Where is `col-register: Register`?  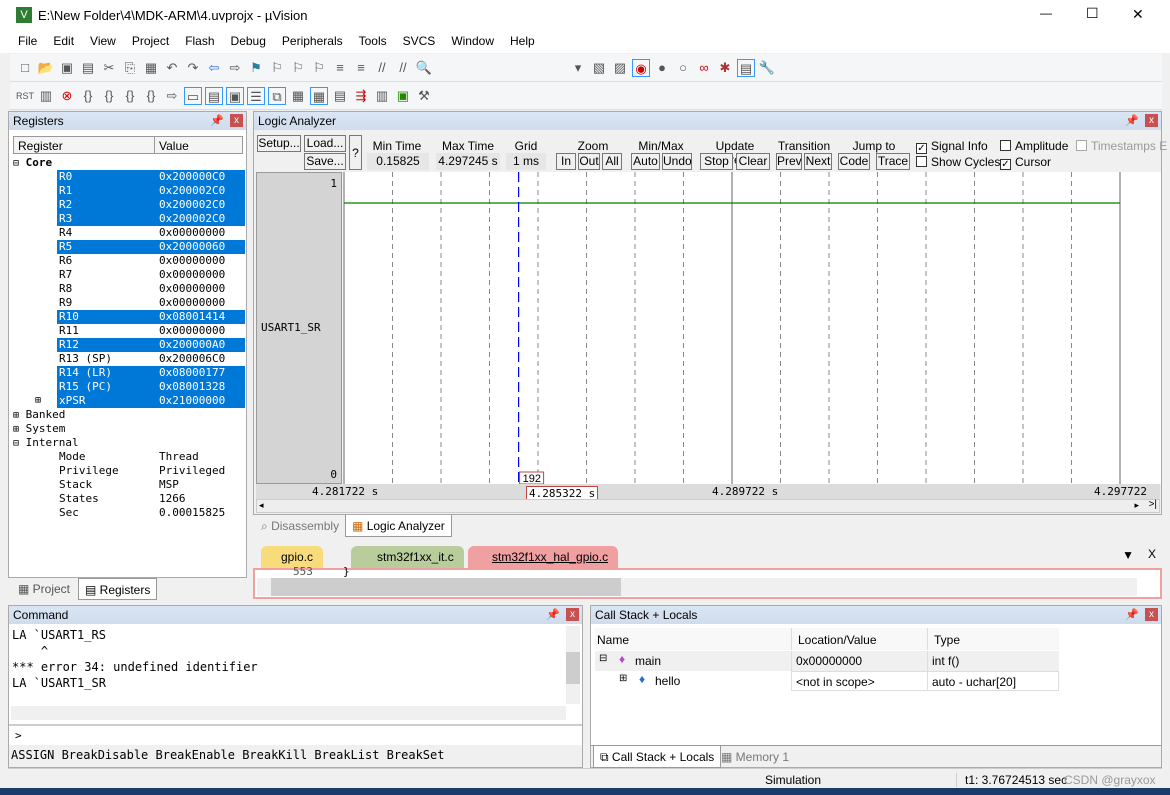
col-register: Register is located at coordinates (40, 146).